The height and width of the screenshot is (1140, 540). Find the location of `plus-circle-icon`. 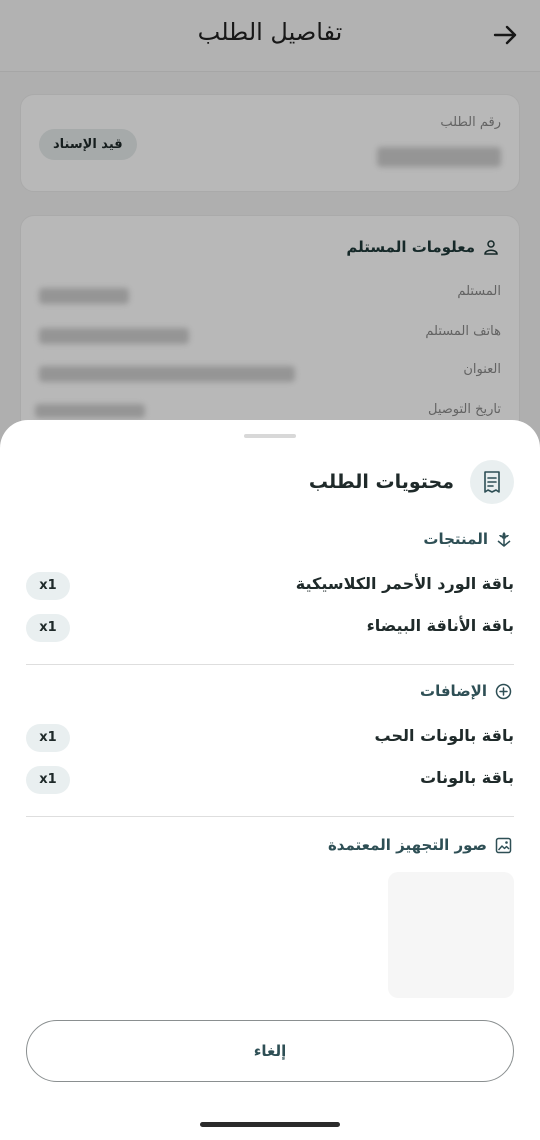

plus-circle-icon is located at coordinates (503, 691).